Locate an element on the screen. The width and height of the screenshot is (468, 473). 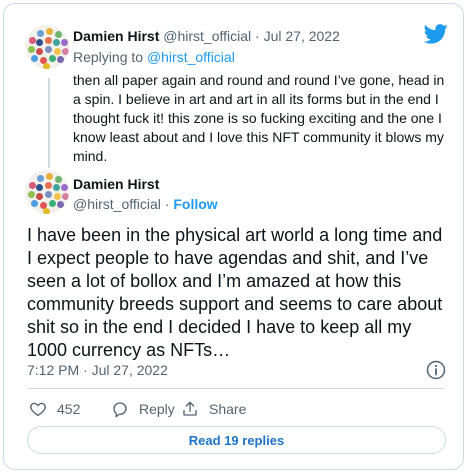
twitter-bird-icon is located at coordinates (436, 34).